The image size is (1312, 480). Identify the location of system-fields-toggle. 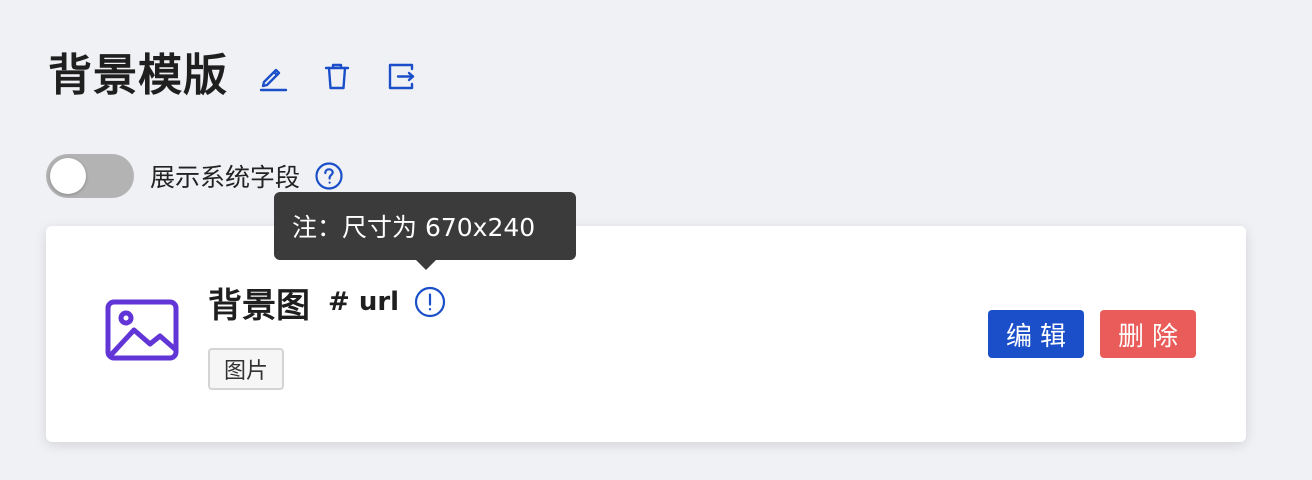
(90, 176).